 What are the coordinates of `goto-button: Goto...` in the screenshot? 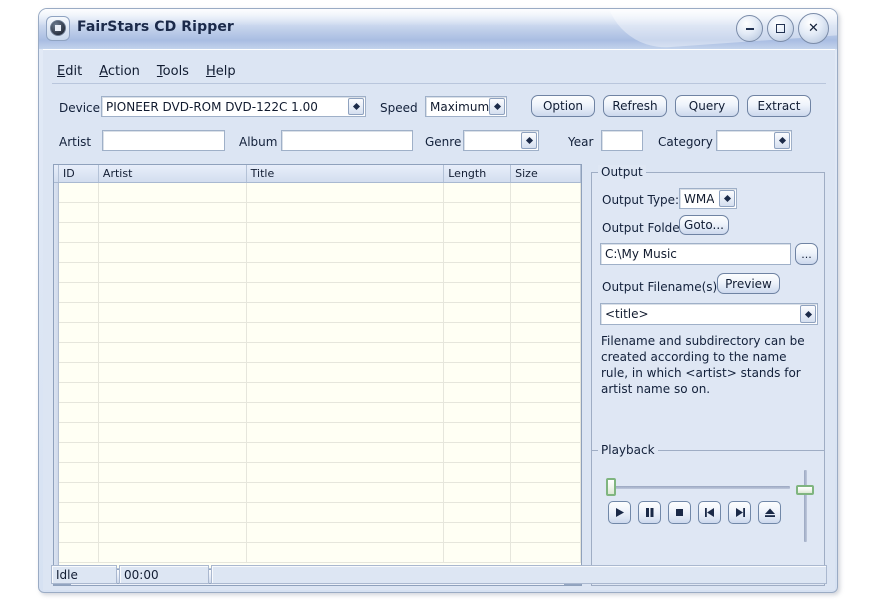 It's located at (704, 225).